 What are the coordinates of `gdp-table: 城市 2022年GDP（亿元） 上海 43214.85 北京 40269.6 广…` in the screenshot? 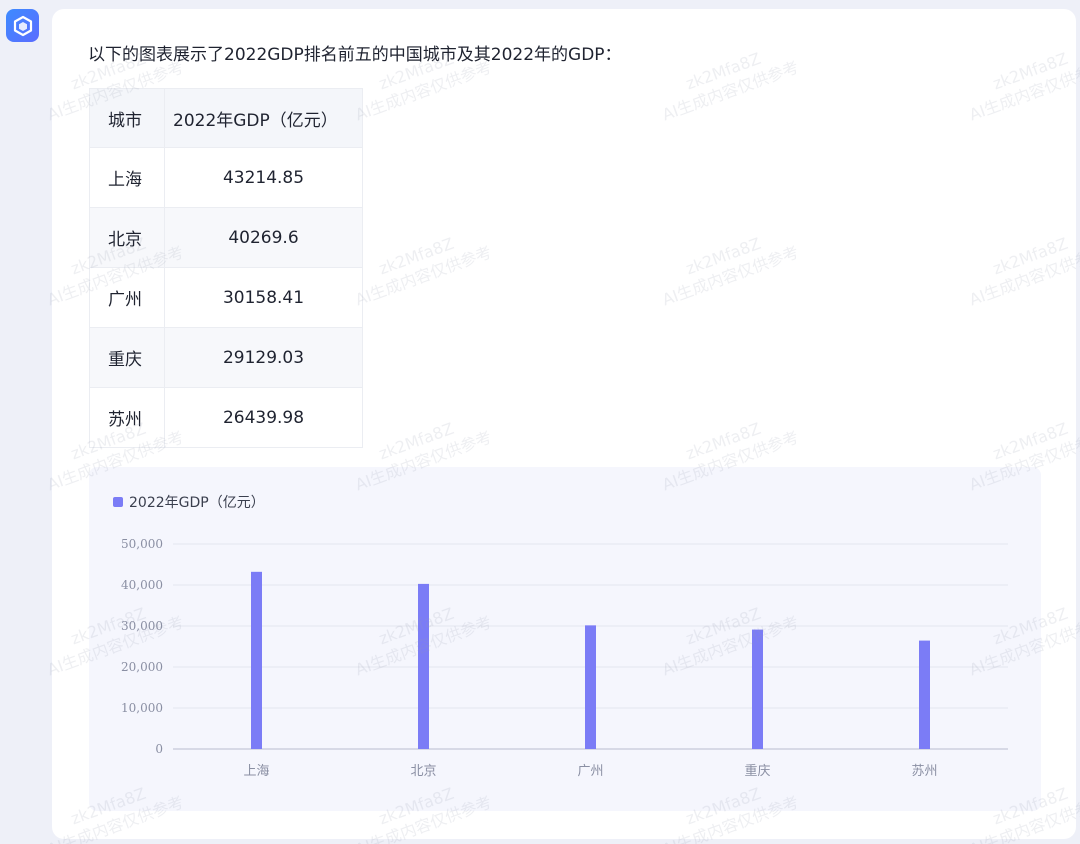 It's located at (226, 268).